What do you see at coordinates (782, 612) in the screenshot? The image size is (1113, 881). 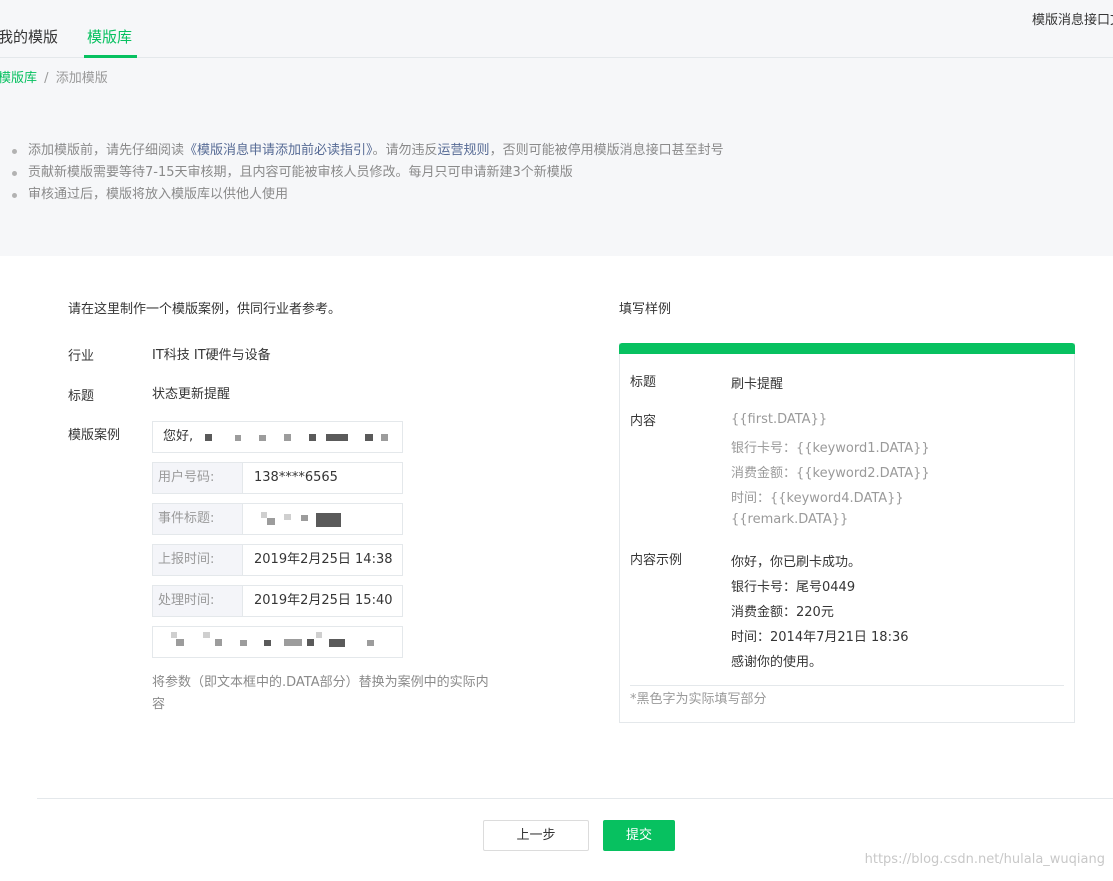 I see `sample-example-line: 消费金额：220元` at bounding box center [782, 612].